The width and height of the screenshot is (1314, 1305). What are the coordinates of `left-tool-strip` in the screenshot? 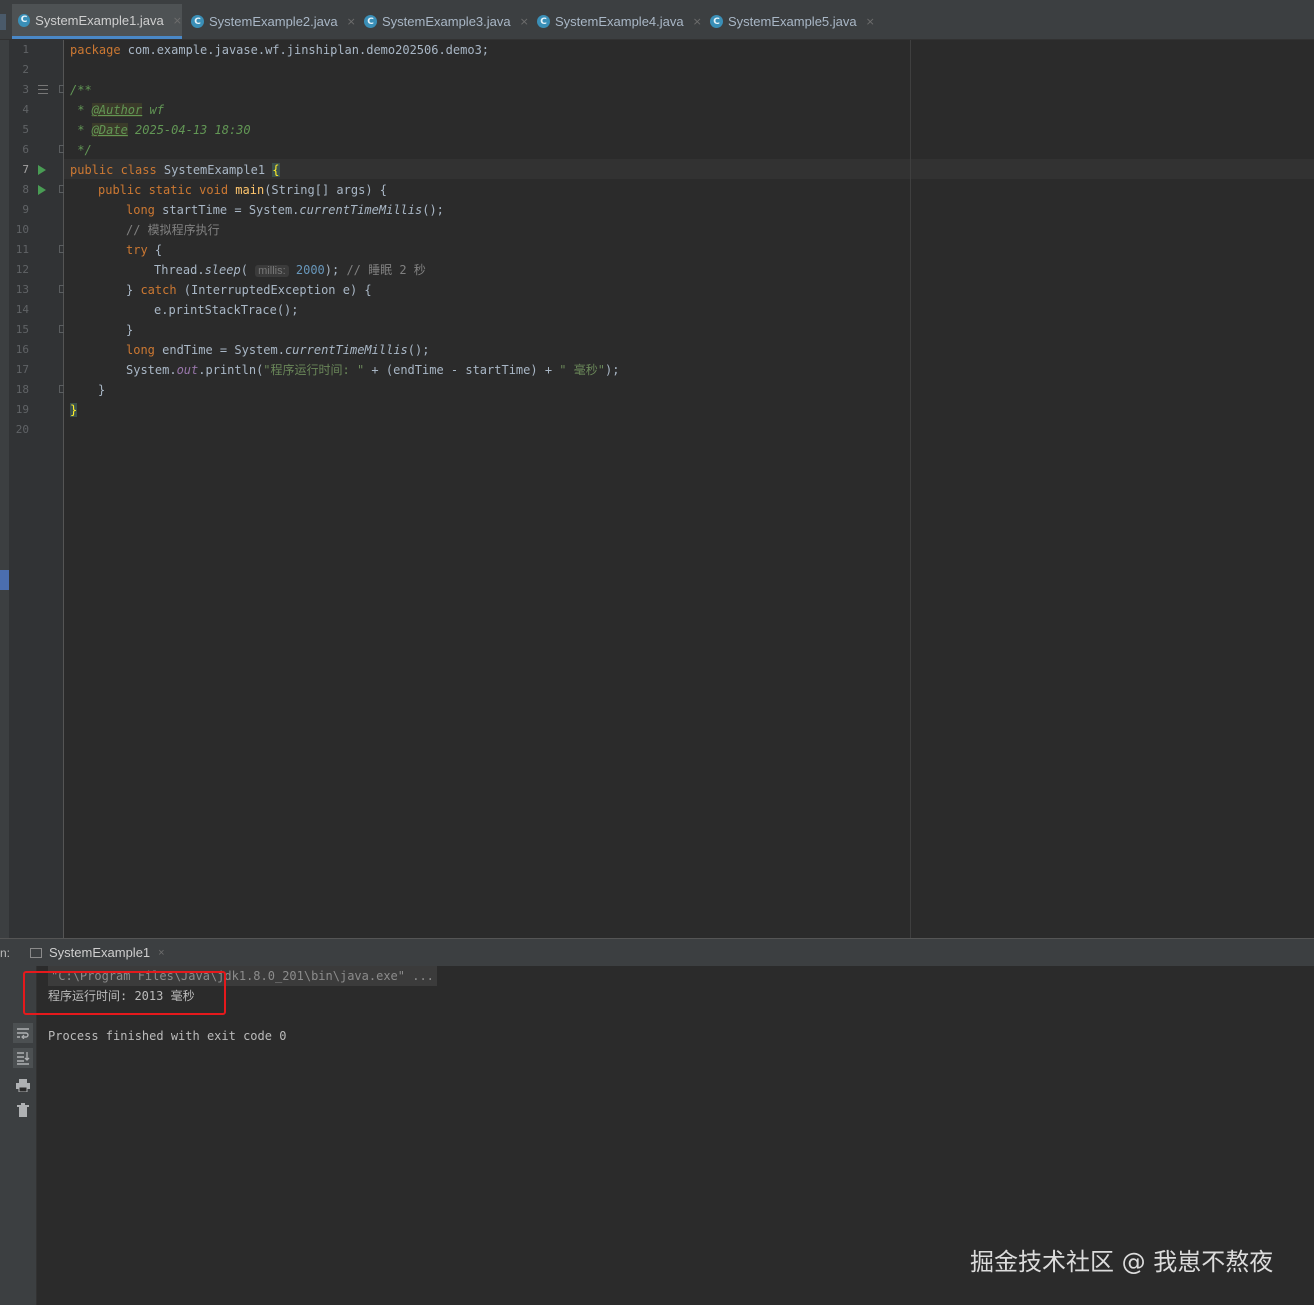 It's located at (4, 489).